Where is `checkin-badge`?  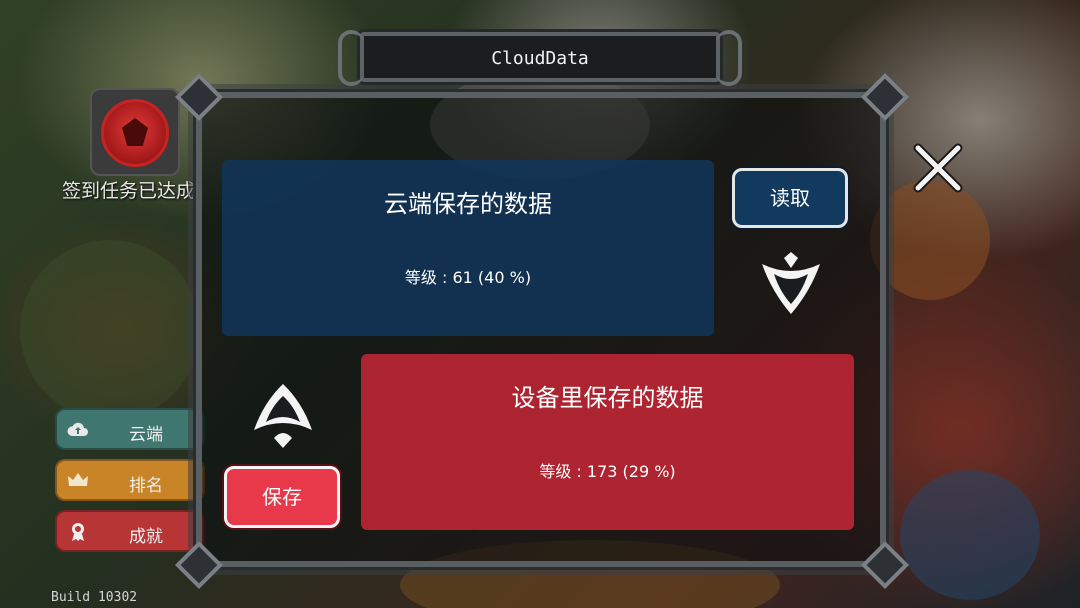 checkin-badge is located at coordinates (135, 132).